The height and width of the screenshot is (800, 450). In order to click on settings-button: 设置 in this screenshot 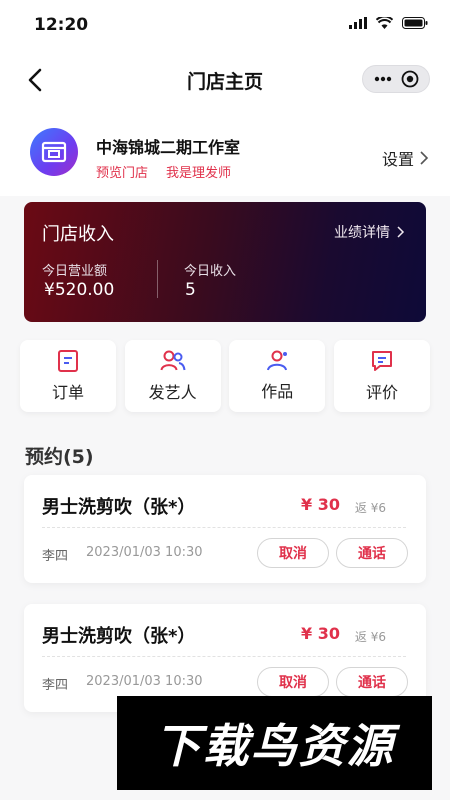, I will do `click(406, 158)`.